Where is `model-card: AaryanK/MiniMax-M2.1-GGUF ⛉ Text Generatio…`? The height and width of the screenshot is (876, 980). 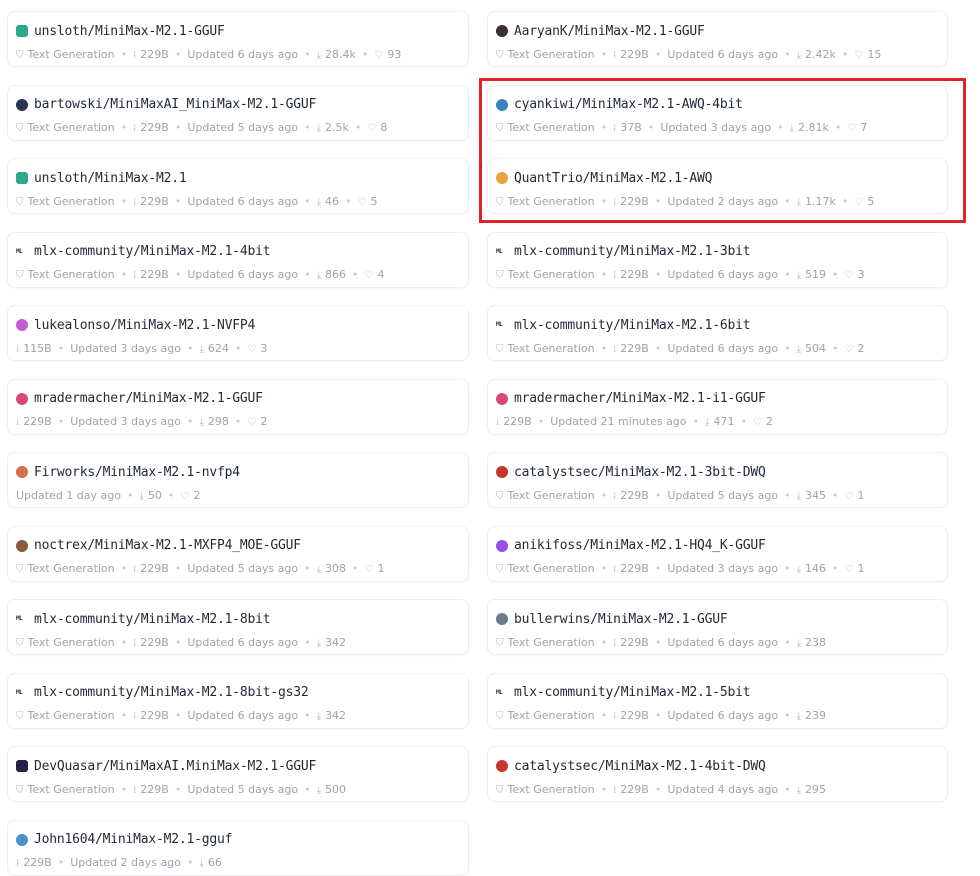
model-card: AaryanK/MiniMax-M2.1-GGUF ⛉ Text Generatio… is located at coordinates (717, 39).